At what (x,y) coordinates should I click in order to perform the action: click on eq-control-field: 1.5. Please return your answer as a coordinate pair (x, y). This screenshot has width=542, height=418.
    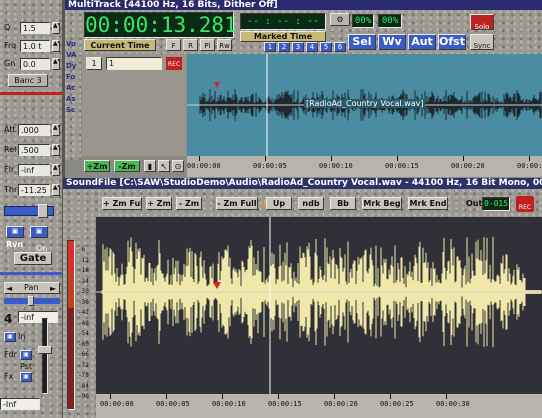
    Looking at the image, I should click on (35, 28).